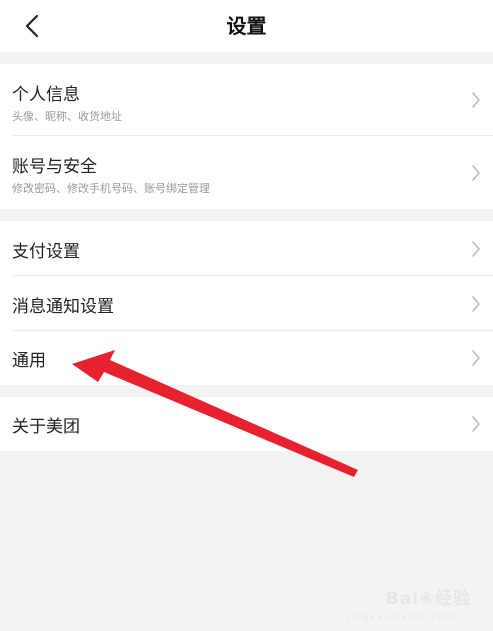 The image size is (493, 631). I want to click on settings-item-label: 支付设置, so click(46, 252).